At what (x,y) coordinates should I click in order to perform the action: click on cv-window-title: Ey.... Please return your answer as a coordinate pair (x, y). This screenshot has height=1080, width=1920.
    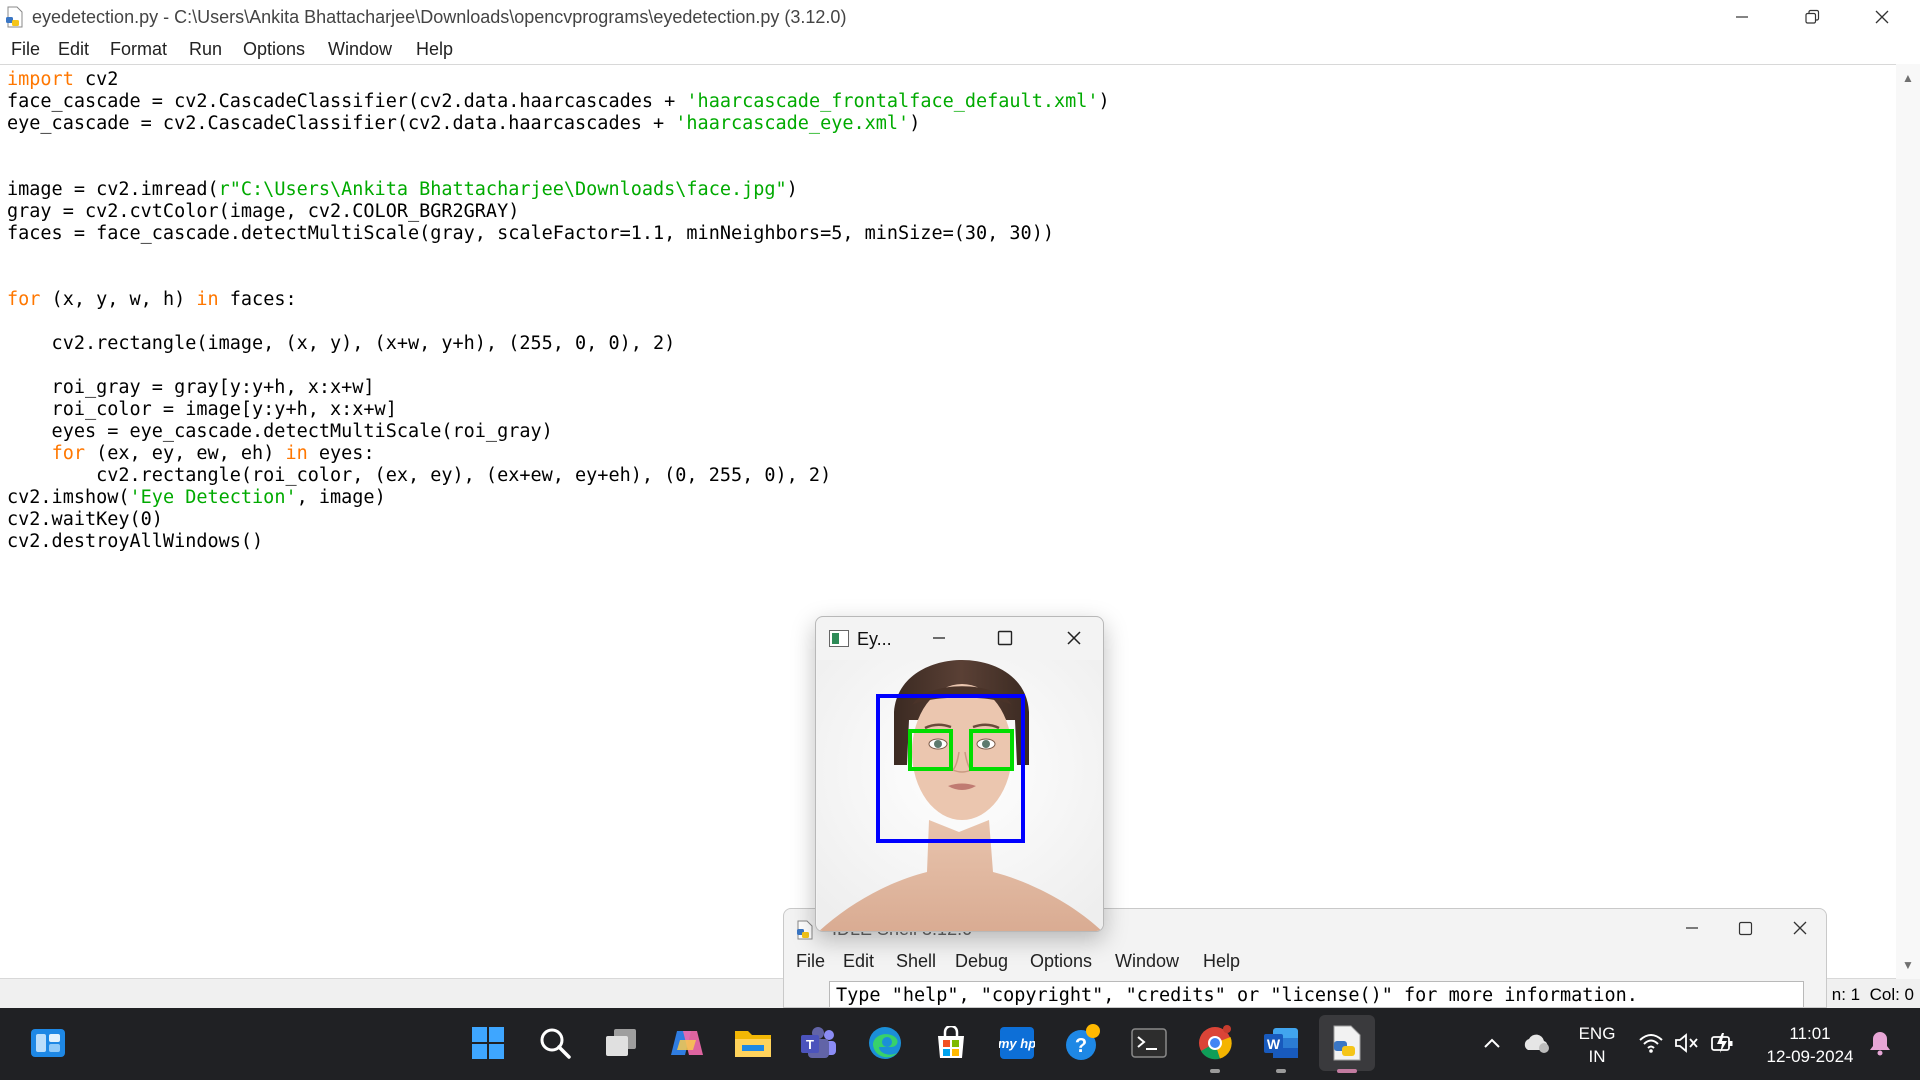
    Looking at the image, I should click on (874, 639).